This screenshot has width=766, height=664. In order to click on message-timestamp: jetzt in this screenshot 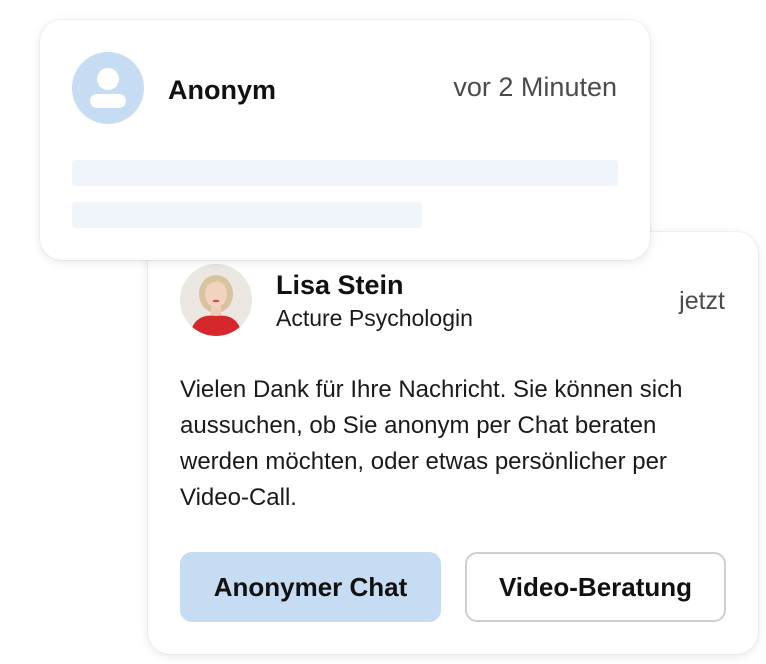, I will do `click(702, 301)`.